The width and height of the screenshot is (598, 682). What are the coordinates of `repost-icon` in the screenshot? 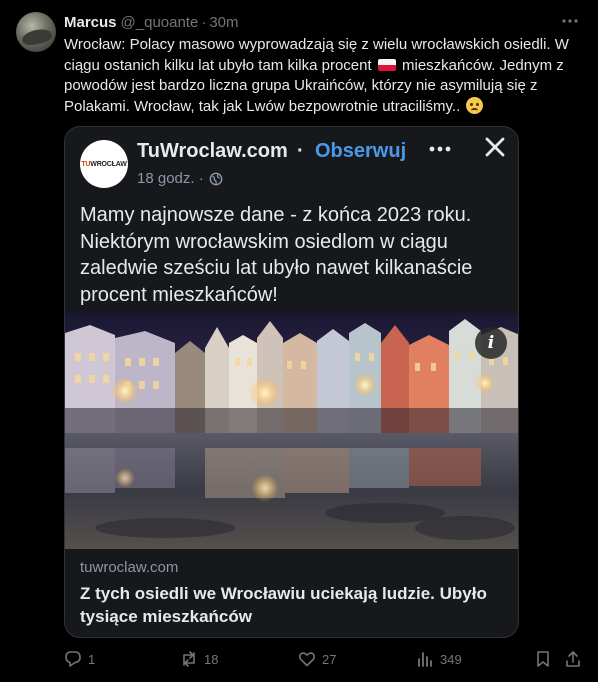 It's located at (189, 659).